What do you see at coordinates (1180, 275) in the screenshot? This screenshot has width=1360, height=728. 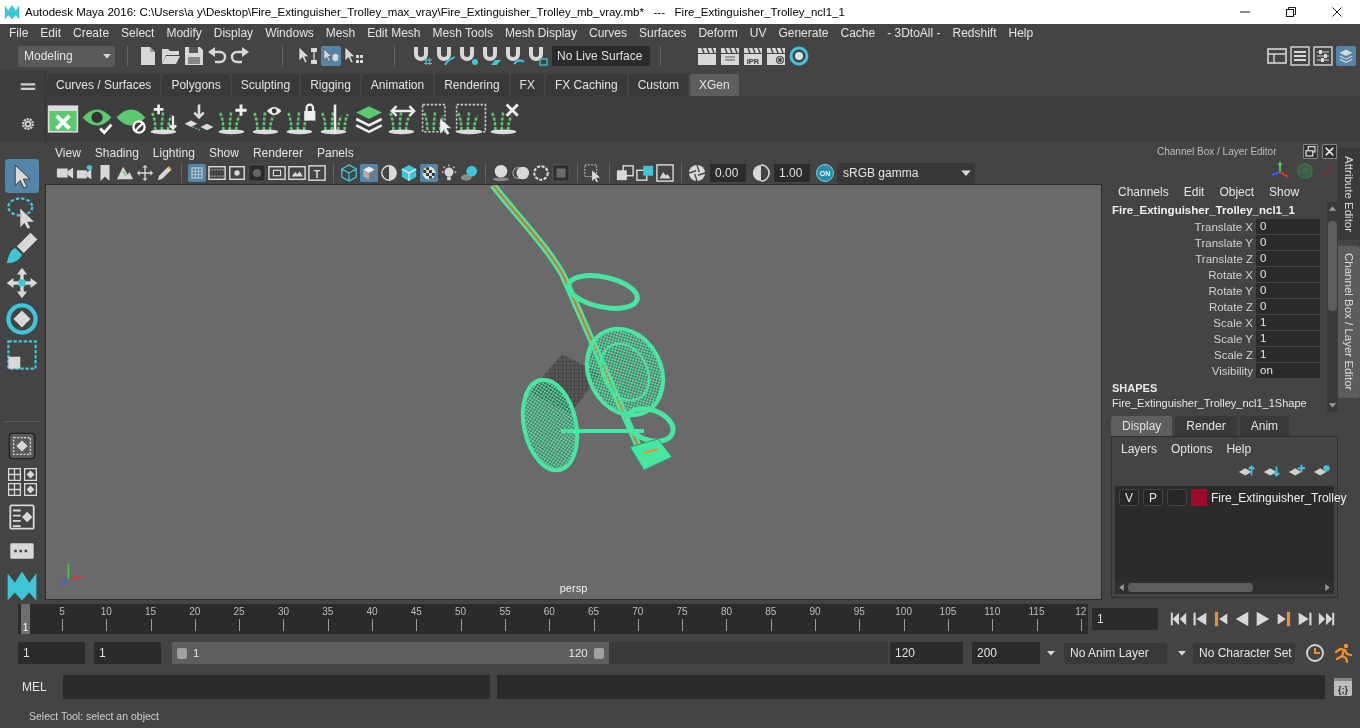 I see `channel-name: Rotate X` at bounding box center [1180, 275].